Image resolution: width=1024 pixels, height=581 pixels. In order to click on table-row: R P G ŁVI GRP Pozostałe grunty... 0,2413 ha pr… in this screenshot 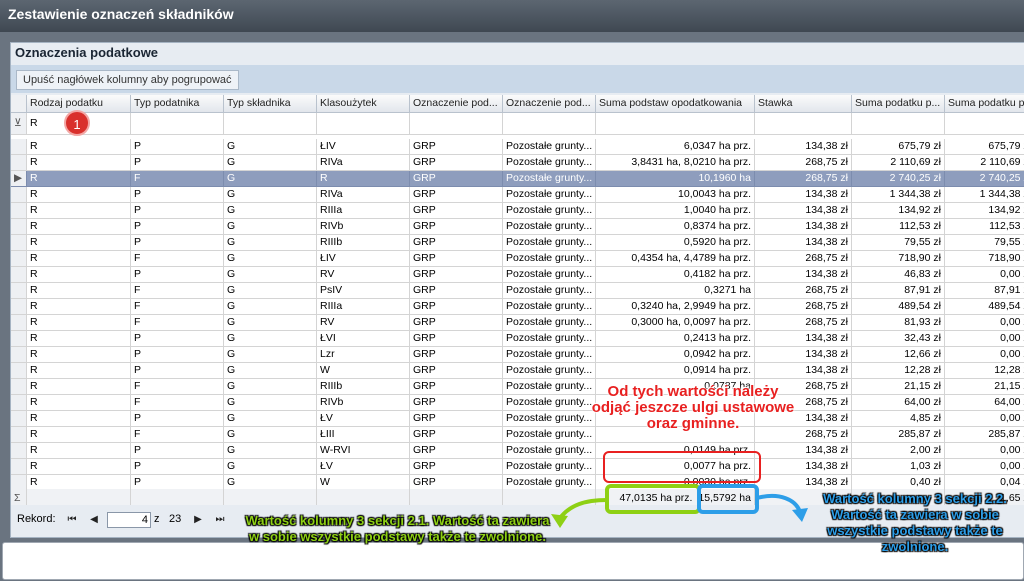, I will do `click(517, 339)`.